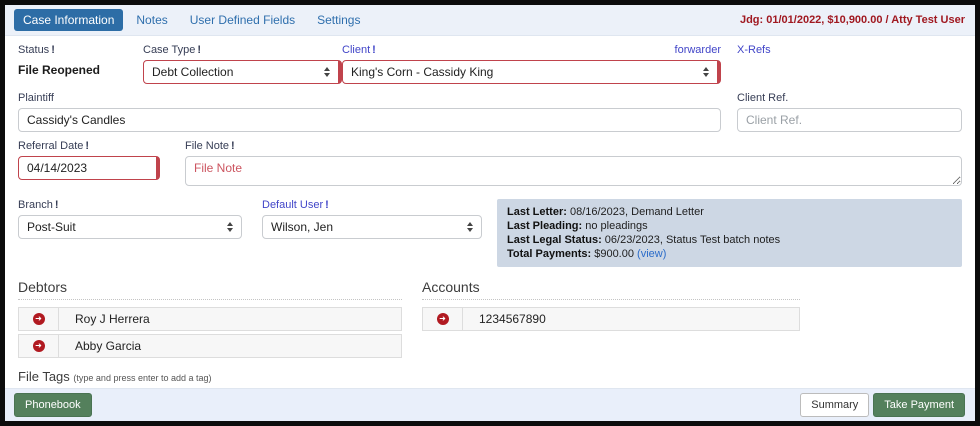 Image resolution: width=980 pixels, height=426 pixels. I want to click on tab-settings: Settings, so click(338, 20).